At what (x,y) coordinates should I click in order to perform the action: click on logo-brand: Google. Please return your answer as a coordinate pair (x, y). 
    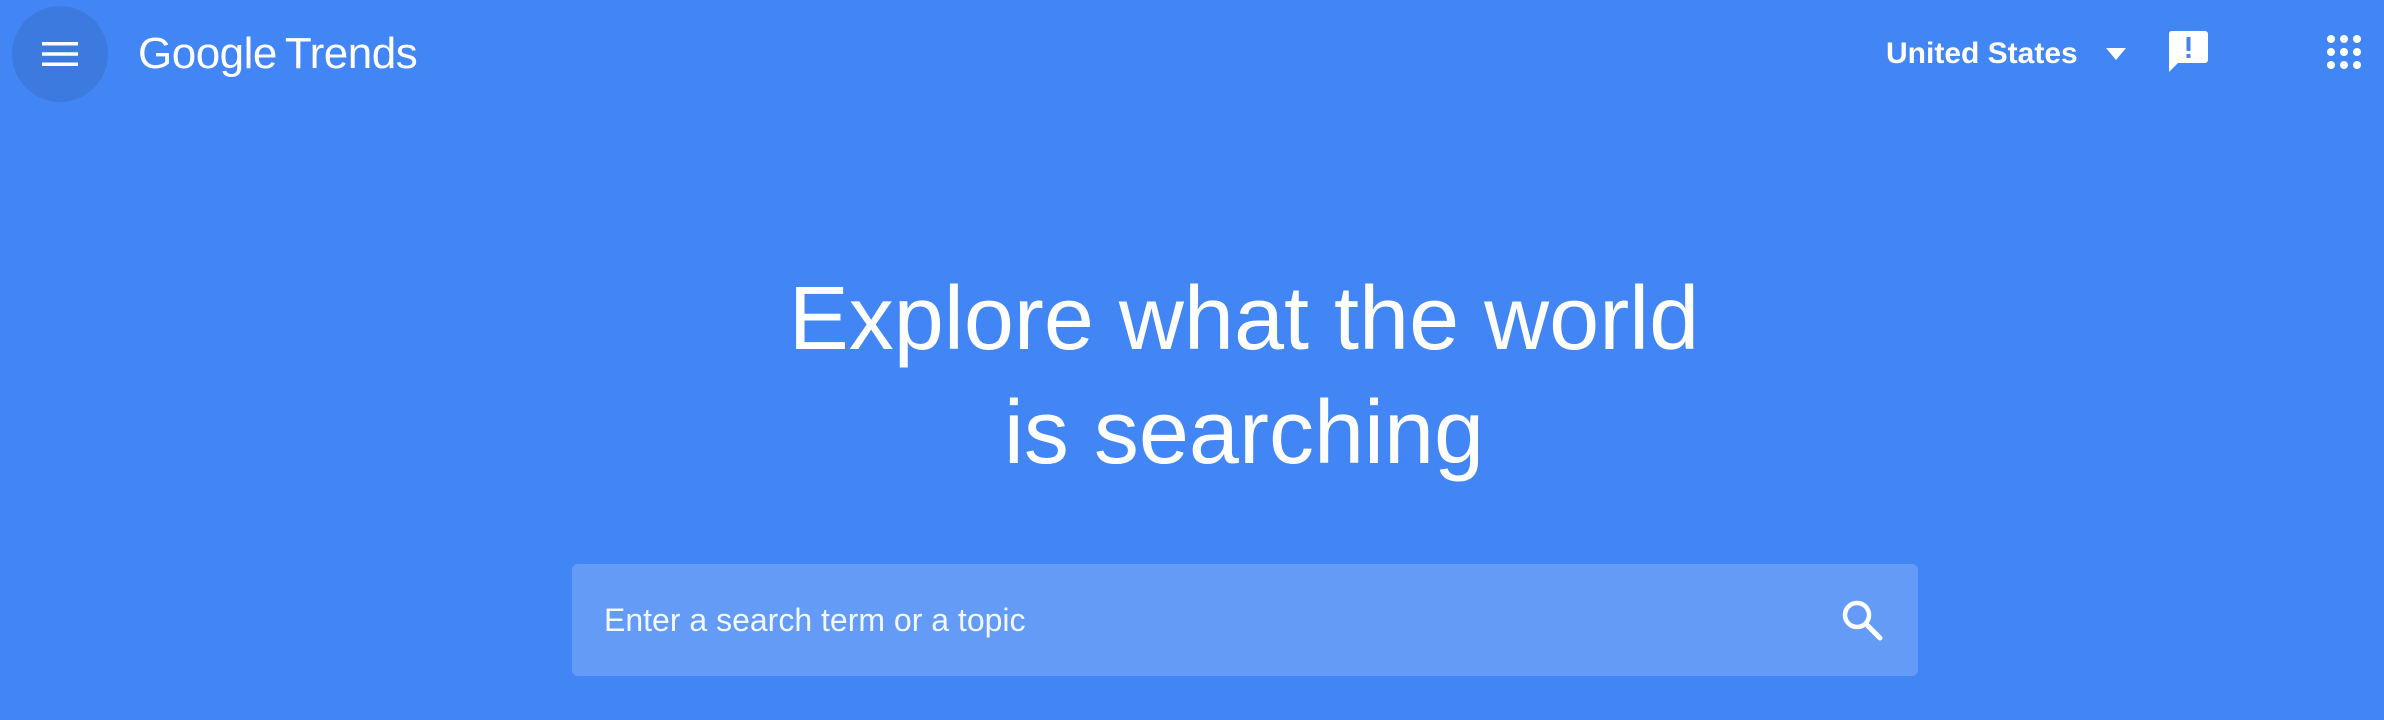
    Looking at the image, I should click on (207, 53).